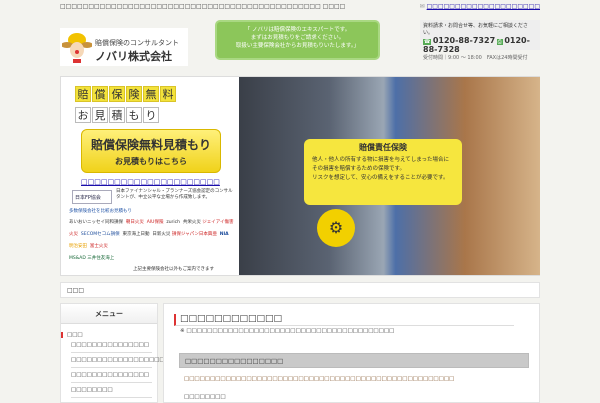 This screenshot has width=600, height=403. Describe the element at coordinates (151, 161) in the screenshot. I see `cta-sub-label: お見積もりはこちら` at that location.